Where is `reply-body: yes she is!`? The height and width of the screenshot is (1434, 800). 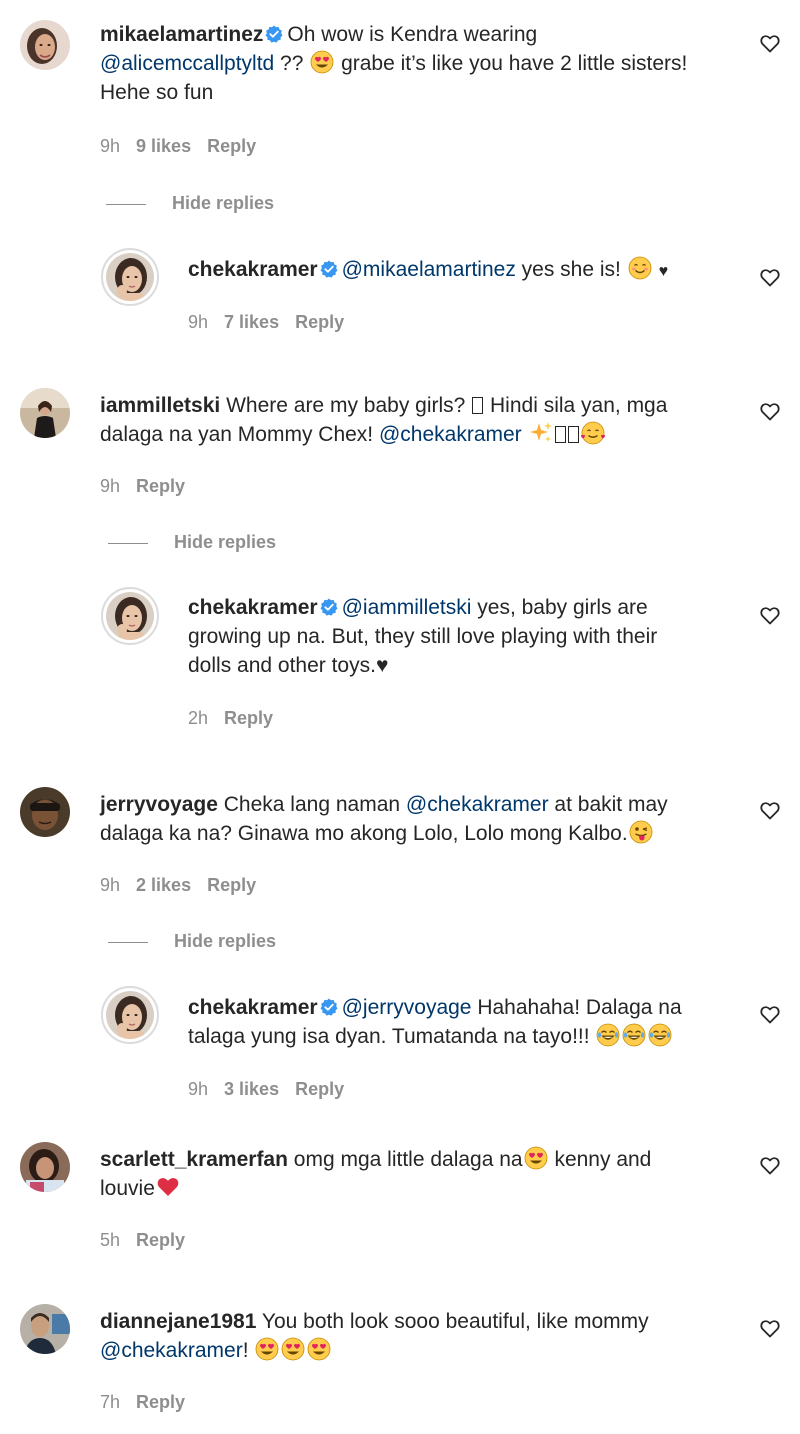 reply-body: yes she is! is located at coordinates (571, 269).